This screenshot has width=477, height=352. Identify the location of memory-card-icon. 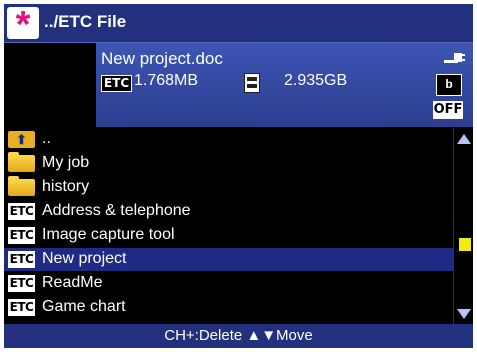
(252, 83).